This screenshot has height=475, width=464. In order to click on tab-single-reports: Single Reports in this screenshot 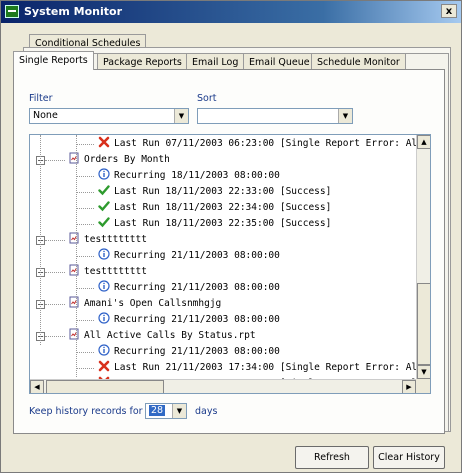, I will do `click(53, 60)`.